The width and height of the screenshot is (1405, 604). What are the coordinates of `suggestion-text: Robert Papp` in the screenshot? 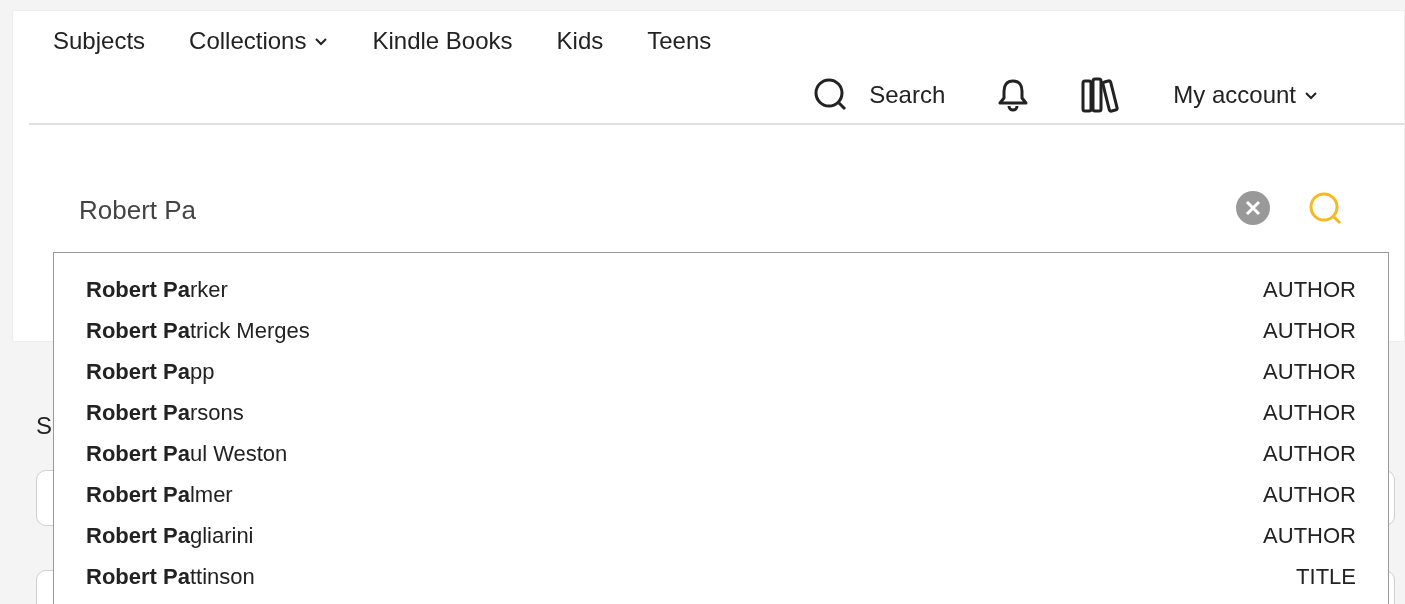 It's located at (150, 372).